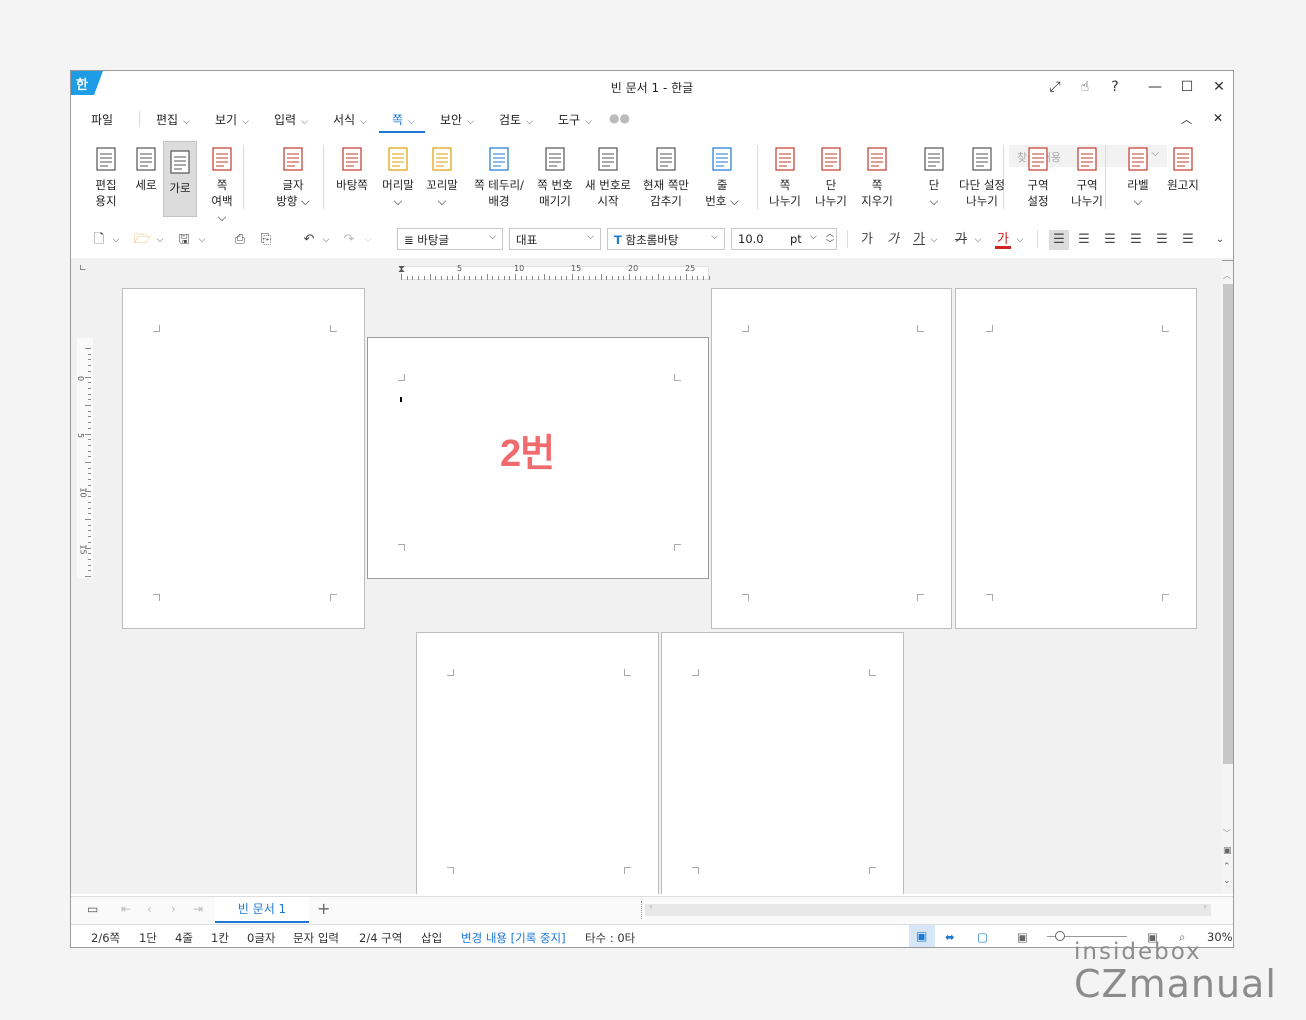 The width and height of the screenshot is (1306, 1020). Describe the element at coordinates (784, 239) in the screenshot. I see `font-size-input: 10.0 pt ⌵ ︿ ﹀` at that location.